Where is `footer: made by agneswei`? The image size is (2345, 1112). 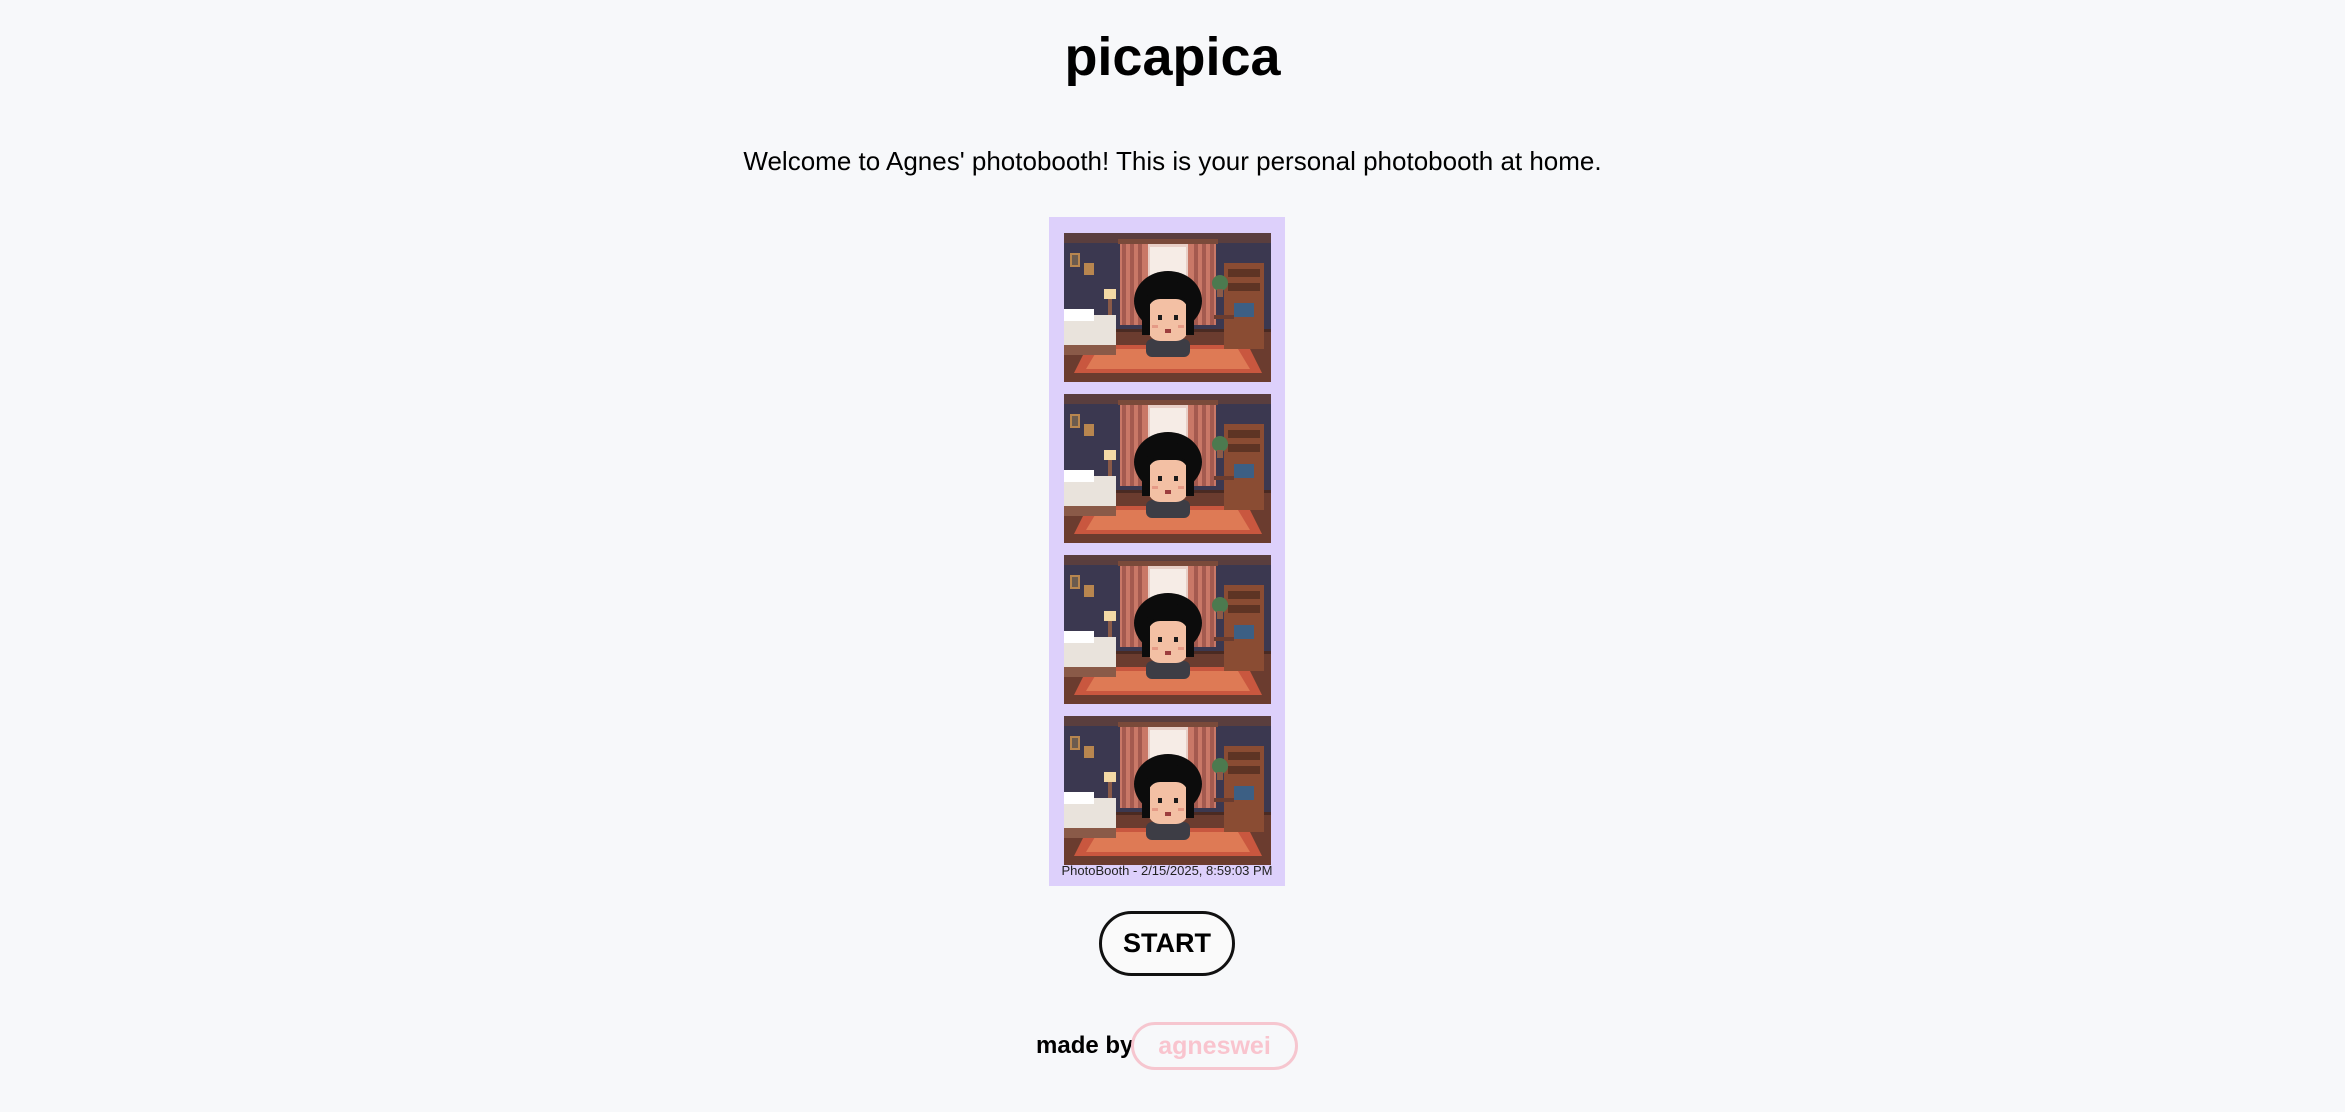 footer: made by agneswei is located at coordinates (1172, 1046).